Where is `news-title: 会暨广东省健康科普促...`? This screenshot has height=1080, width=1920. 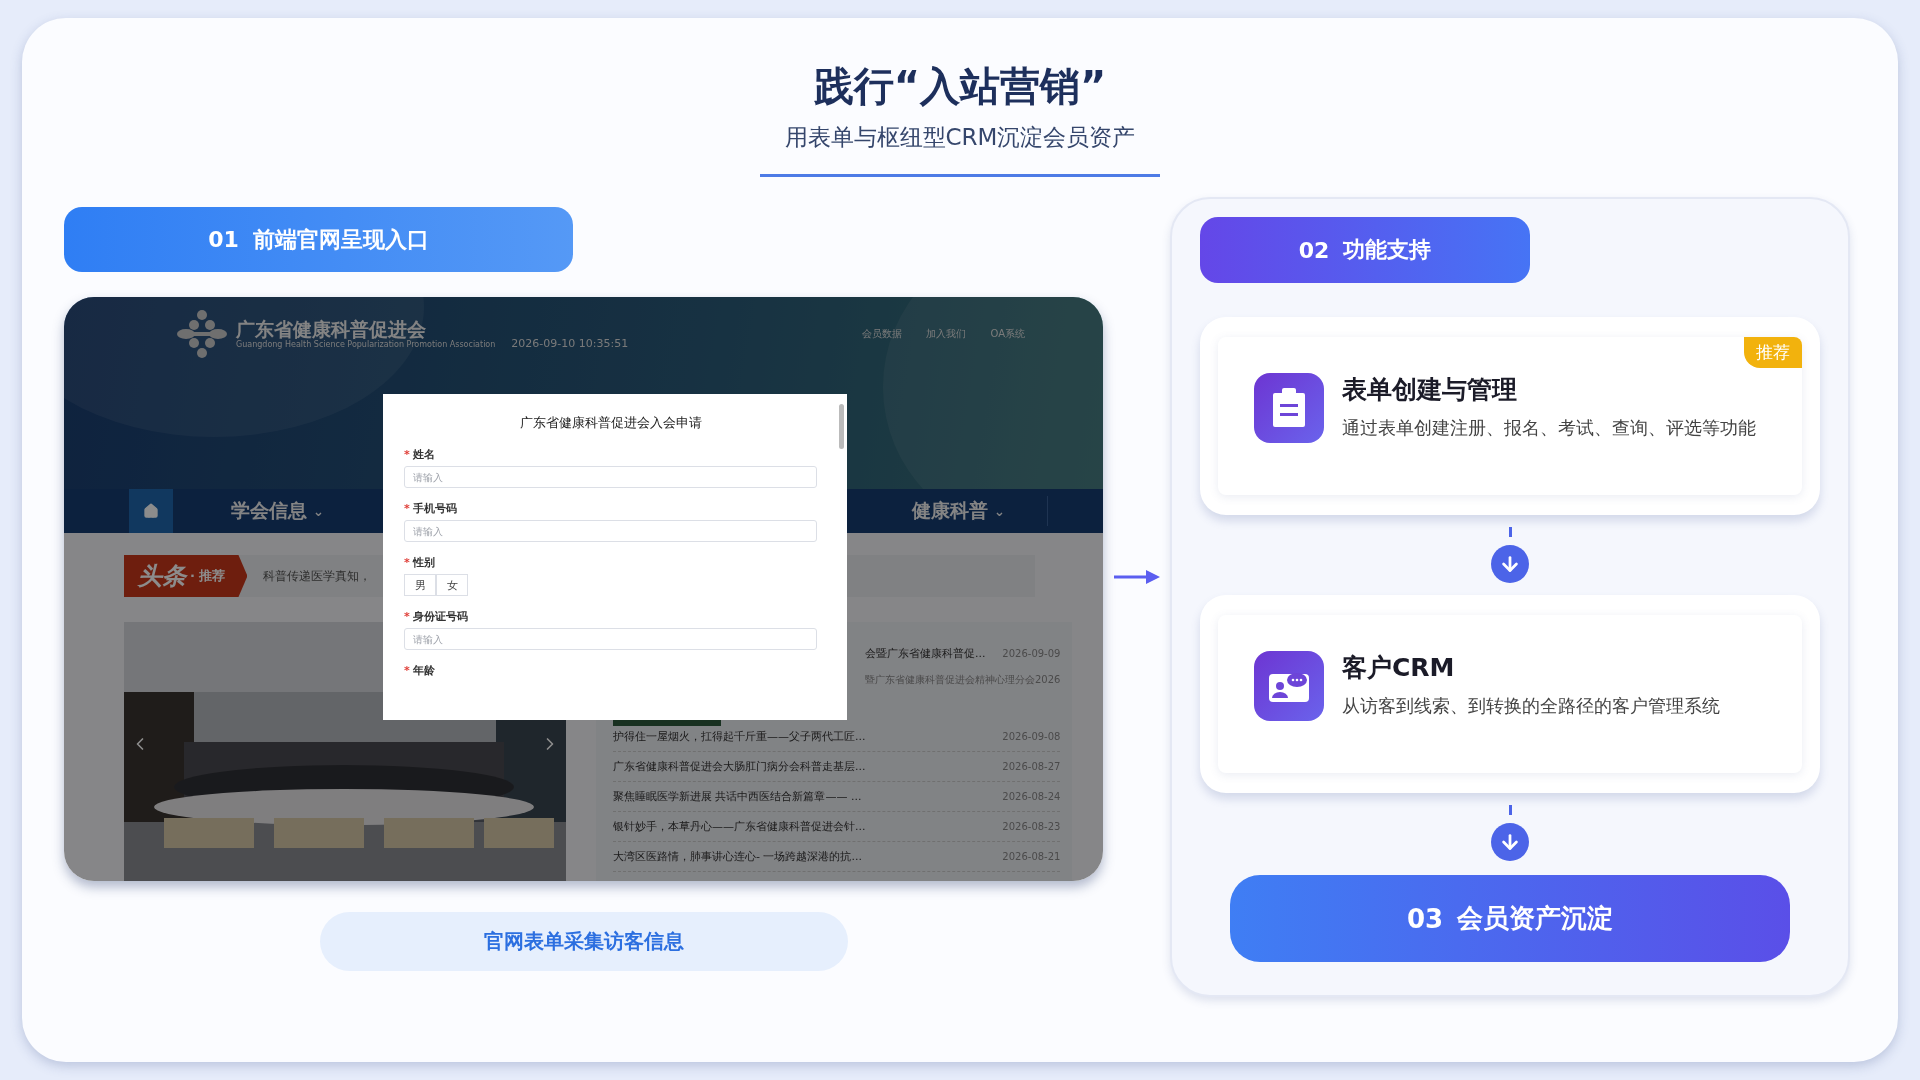 news-title: 会暨广东省健康科普促... is located at coordinates (925, 653).